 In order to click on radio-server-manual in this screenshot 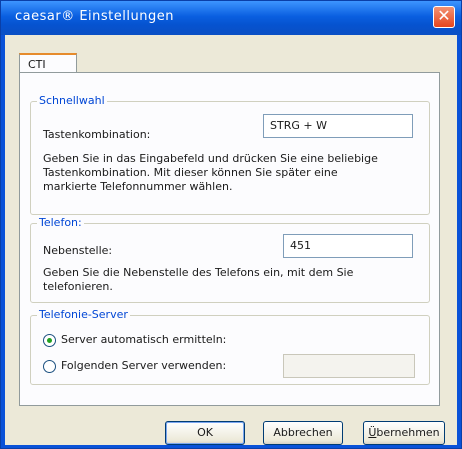, I will do `click(49, 366)`.